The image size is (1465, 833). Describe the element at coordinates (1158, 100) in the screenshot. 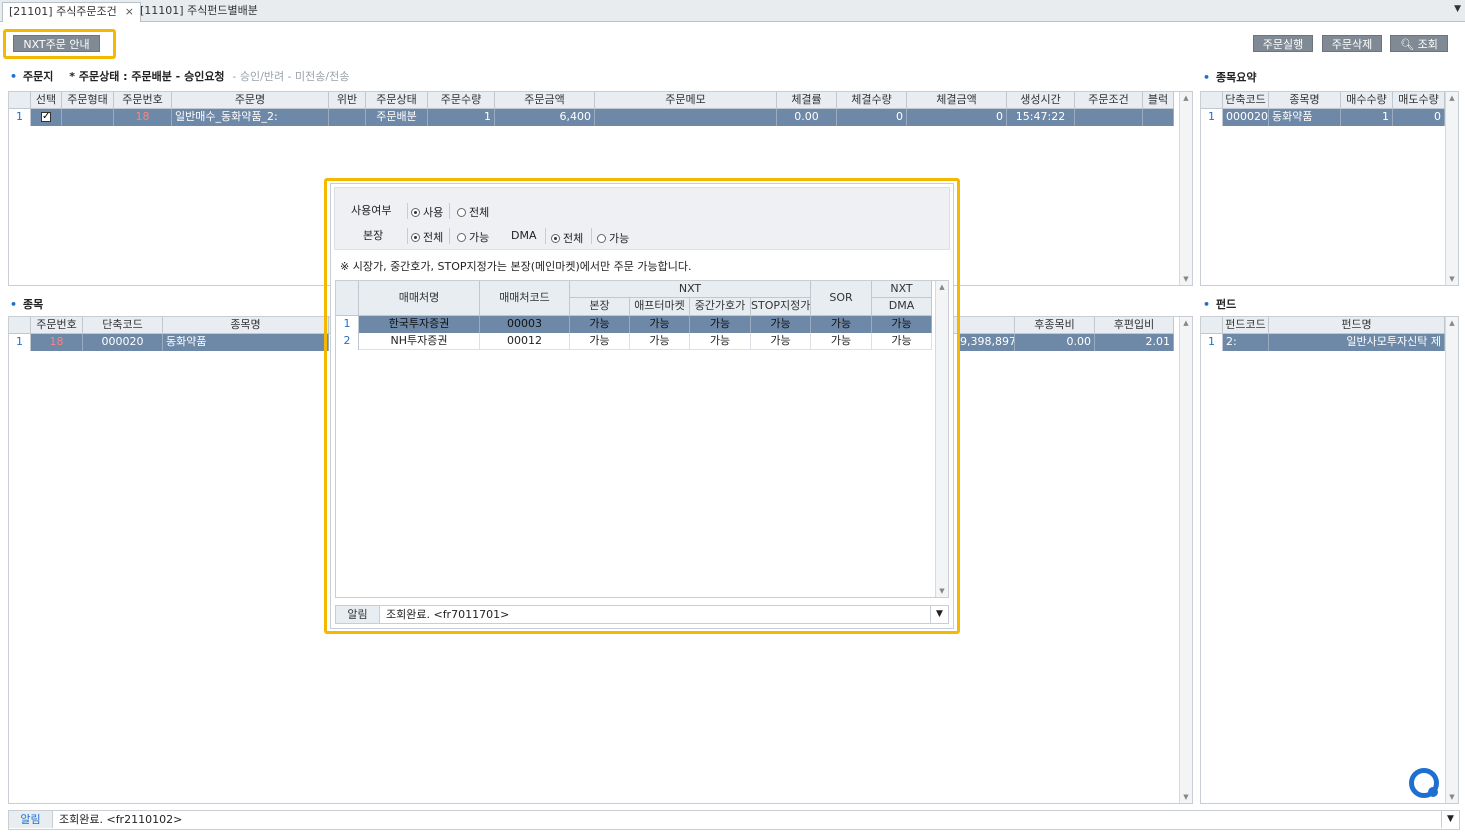

I see `col-block: 블럭` at that location.